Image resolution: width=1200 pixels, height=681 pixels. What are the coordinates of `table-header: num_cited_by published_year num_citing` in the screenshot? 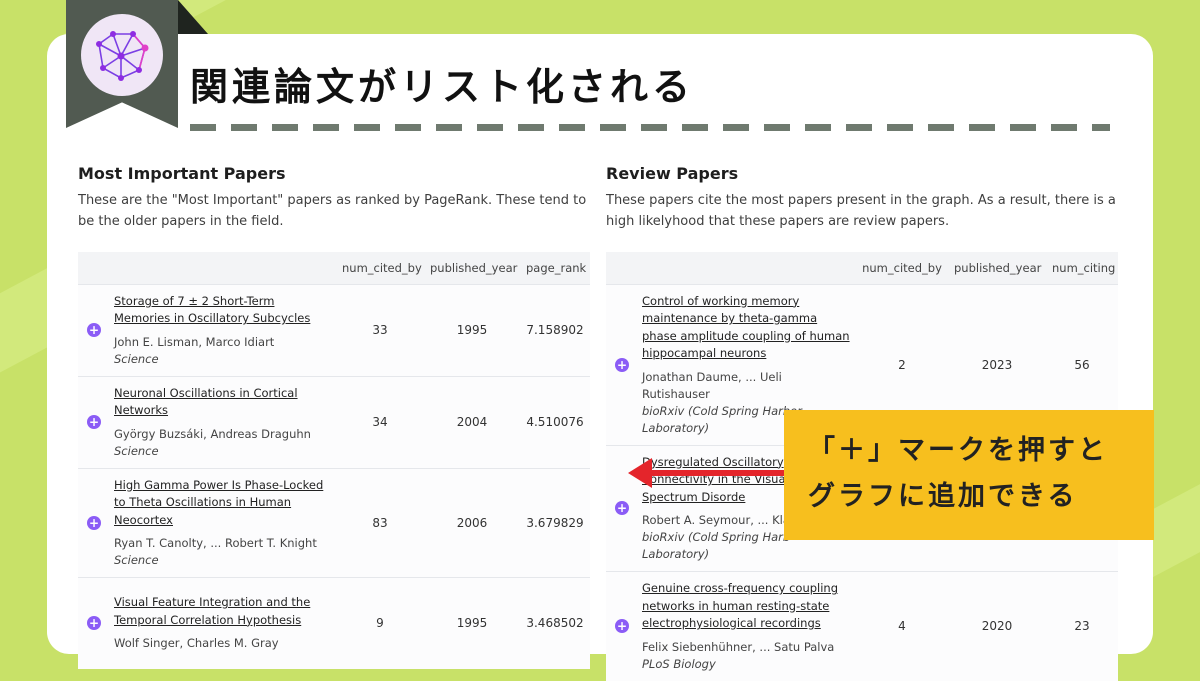 It's located at (862, 268).